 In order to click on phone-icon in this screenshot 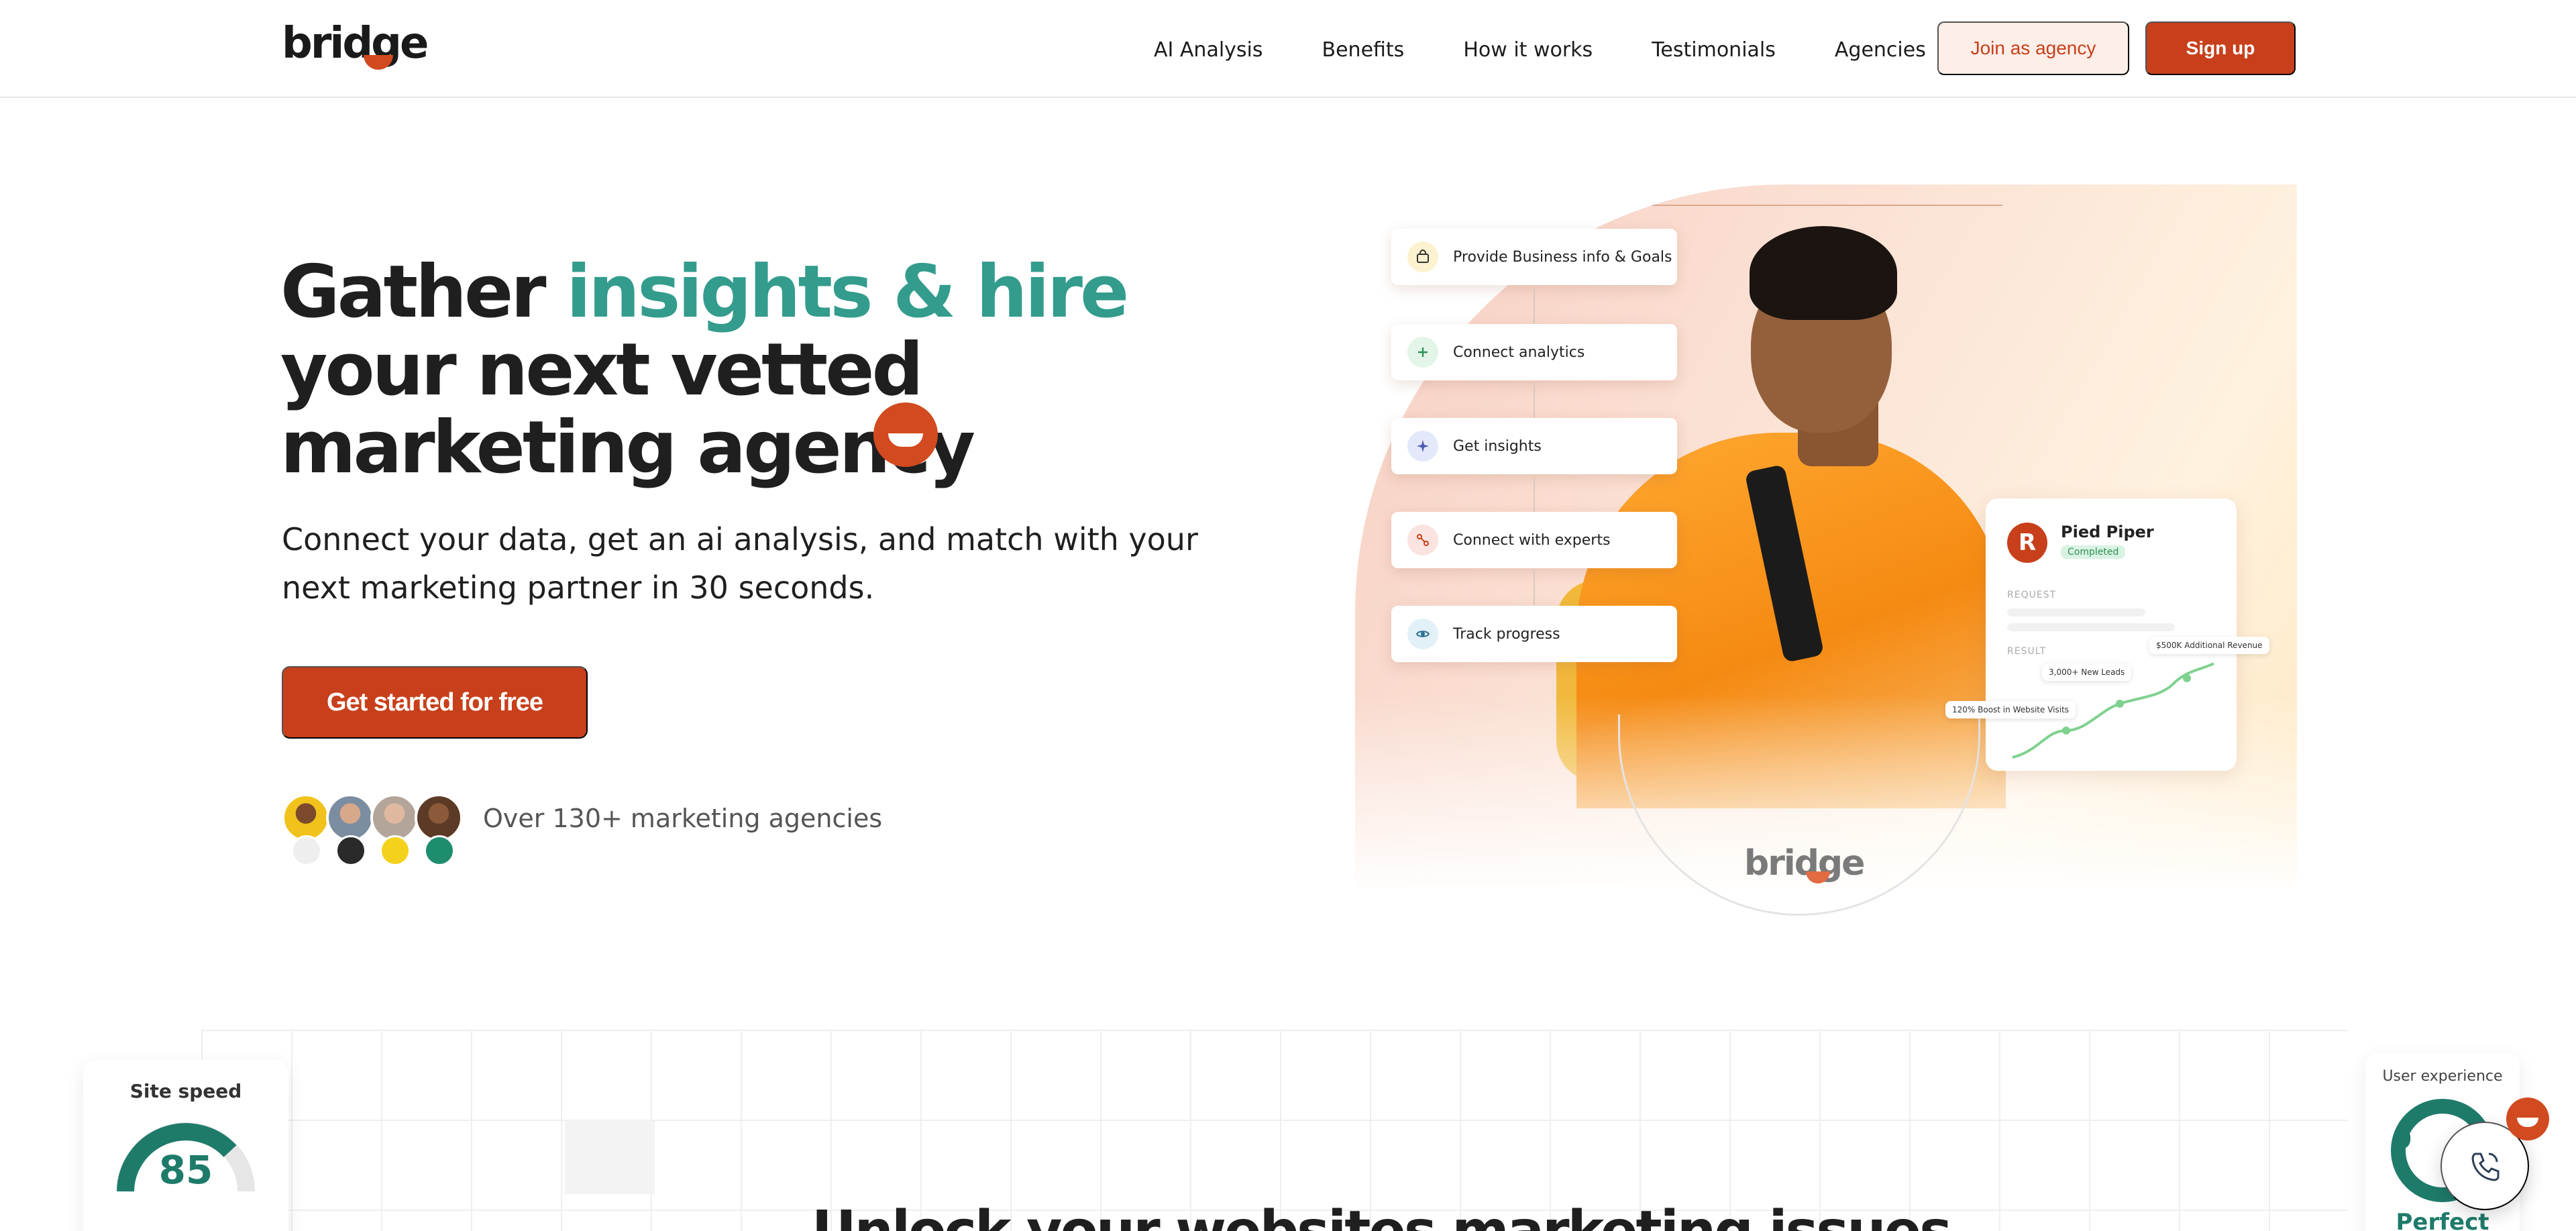, I will do `click(2485, 1167)`.